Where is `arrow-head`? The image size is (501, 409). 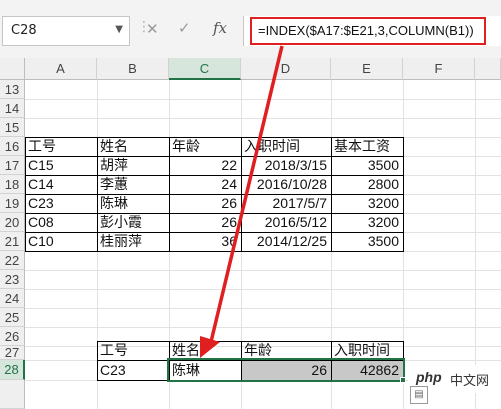
arrow-head is located at coordinates (210, 347).